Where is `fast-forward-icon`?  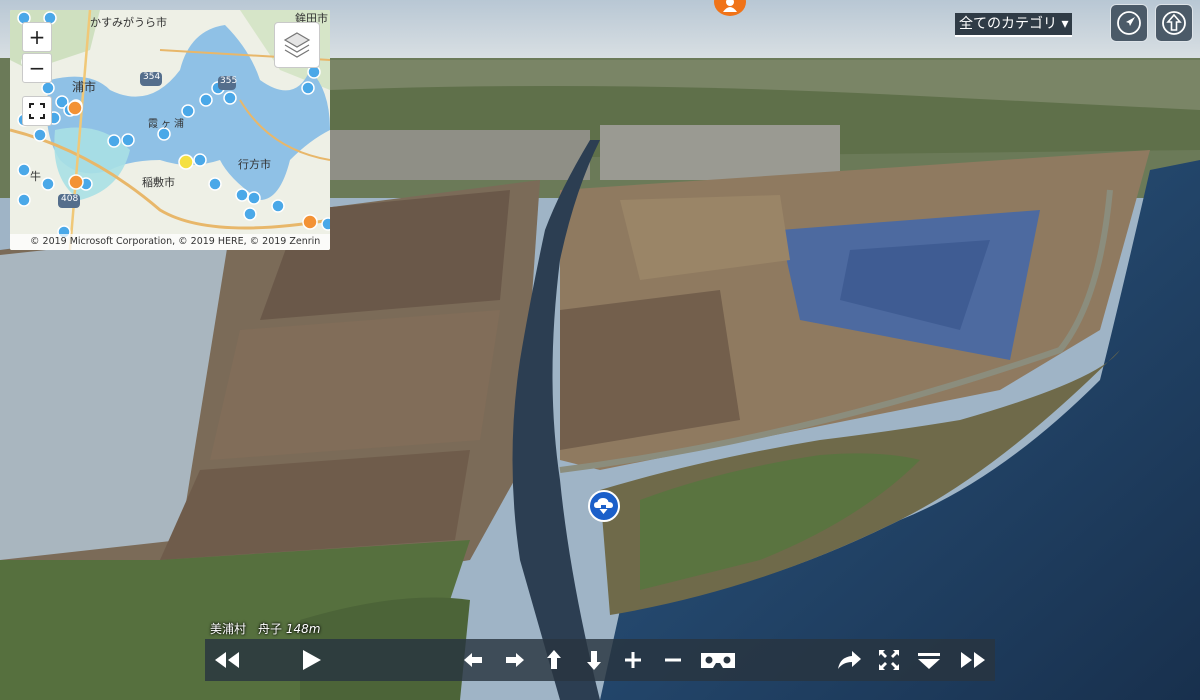
fast-forward-icon is located at coordinates (973, 660).